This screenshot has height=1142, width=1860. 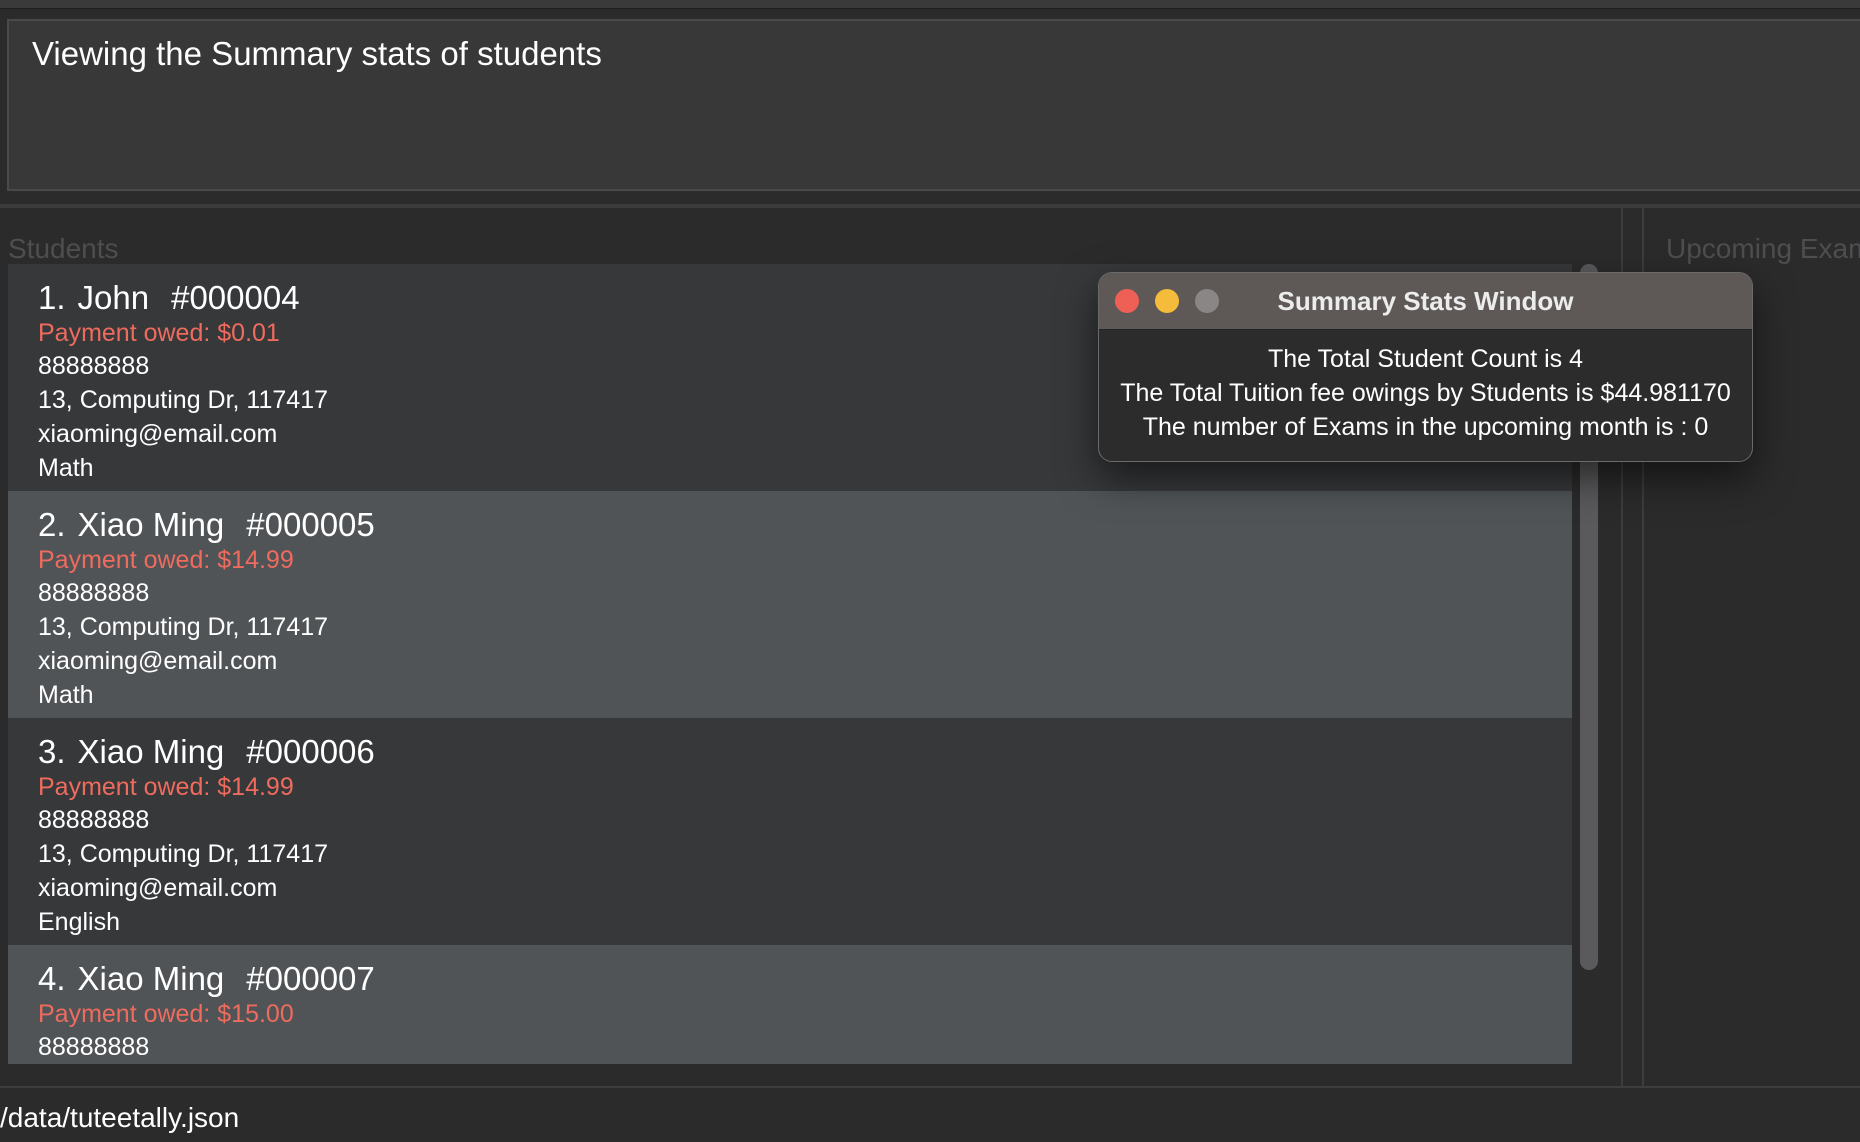 I want to click on student-card-title: 2. Xiao Ming #000005, so click(x=805, y=525).